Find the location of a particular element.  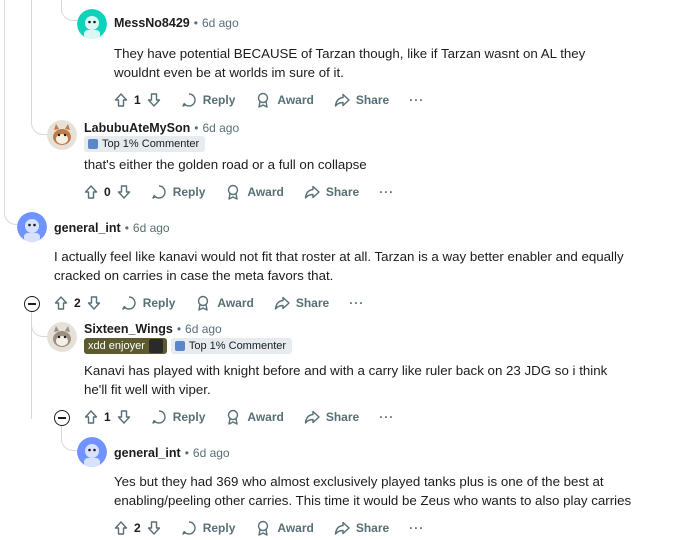

username: Sixteen_Wings is located at coordinates (128, 329).